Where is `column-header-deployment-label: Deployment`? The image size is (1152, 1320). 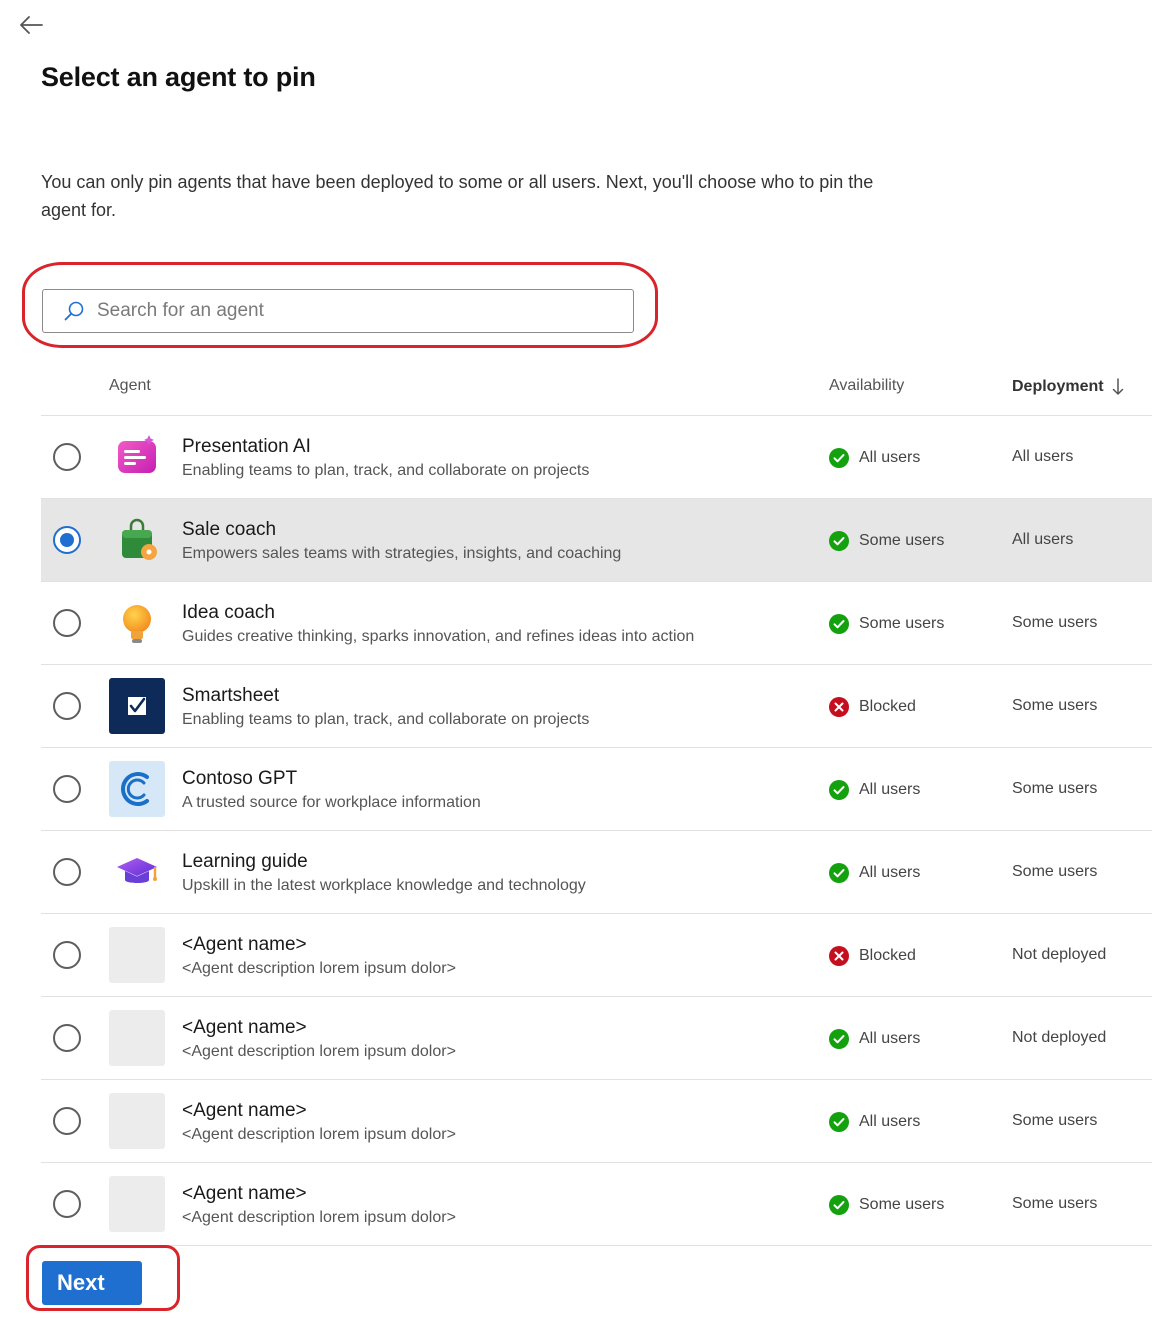 column-header-deployment-label: Deployment is located at coordinates (1058, 386).